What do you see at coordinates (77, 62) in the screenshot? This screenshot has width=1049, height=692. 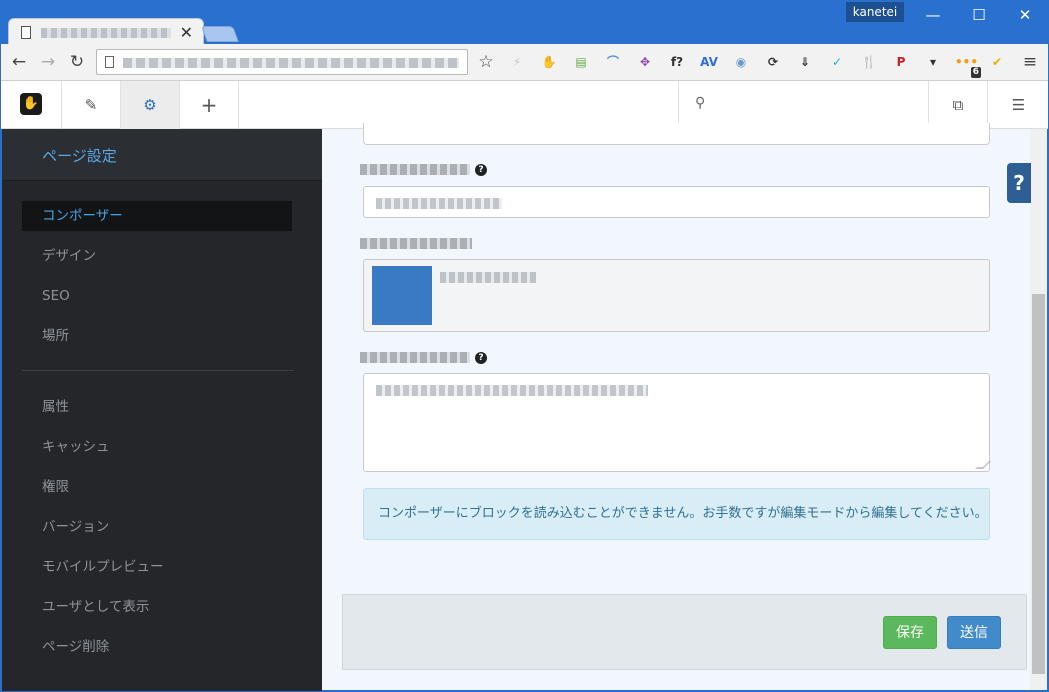 I see `reload-button: ↻` at bounding box center [77, 62].